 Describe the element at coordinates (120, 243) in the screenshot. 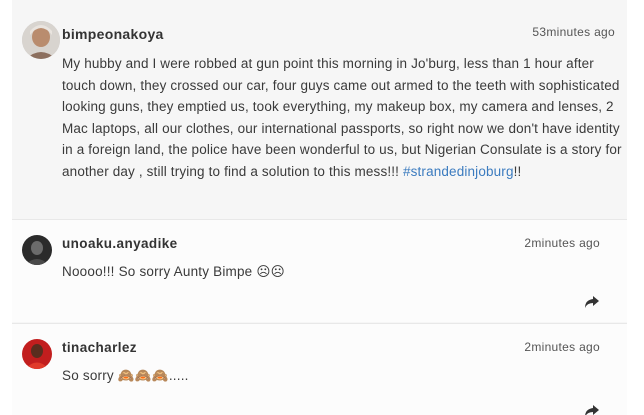

I see `comment-username: unoaku.anyadike` at that location.